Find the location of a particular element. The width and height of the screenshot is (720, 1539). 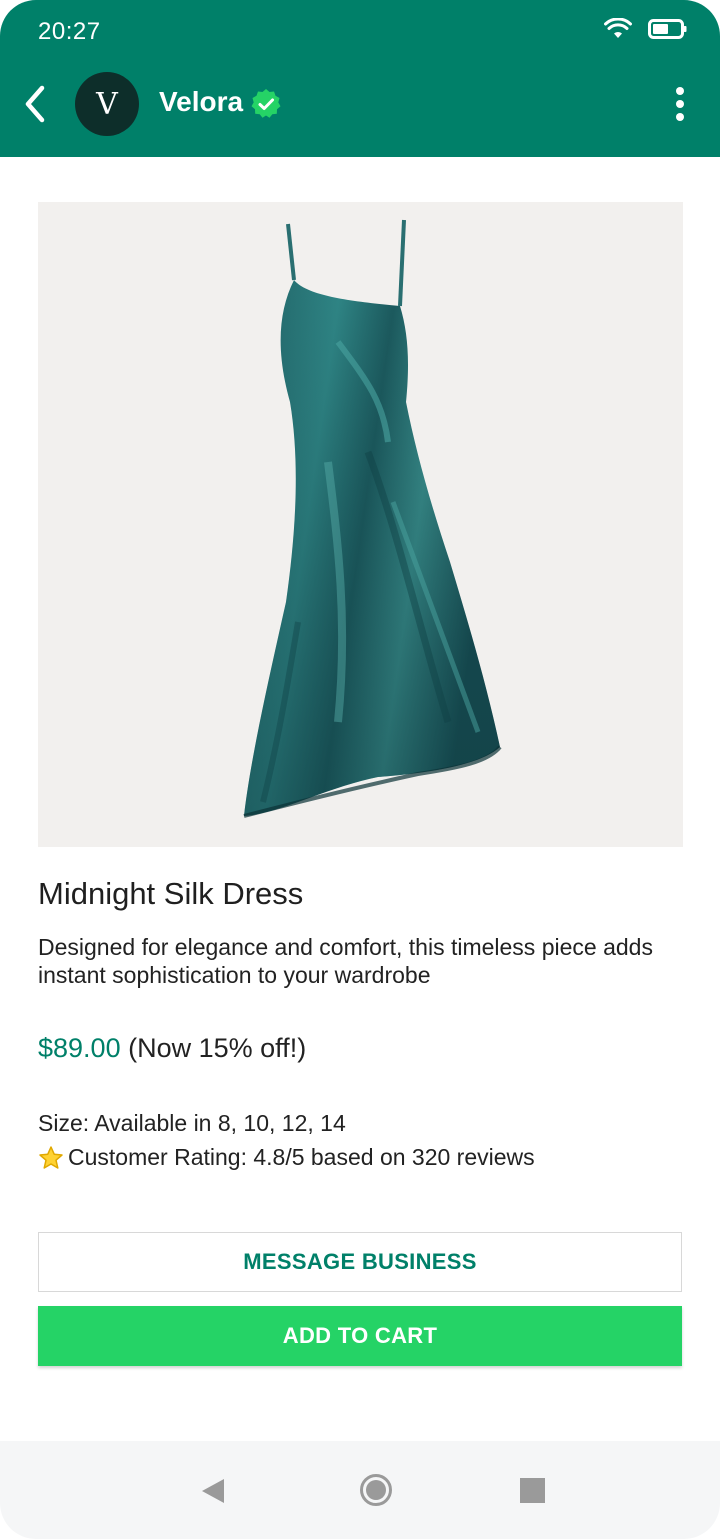

business-avatar: V is located at coordinates (107, 104).